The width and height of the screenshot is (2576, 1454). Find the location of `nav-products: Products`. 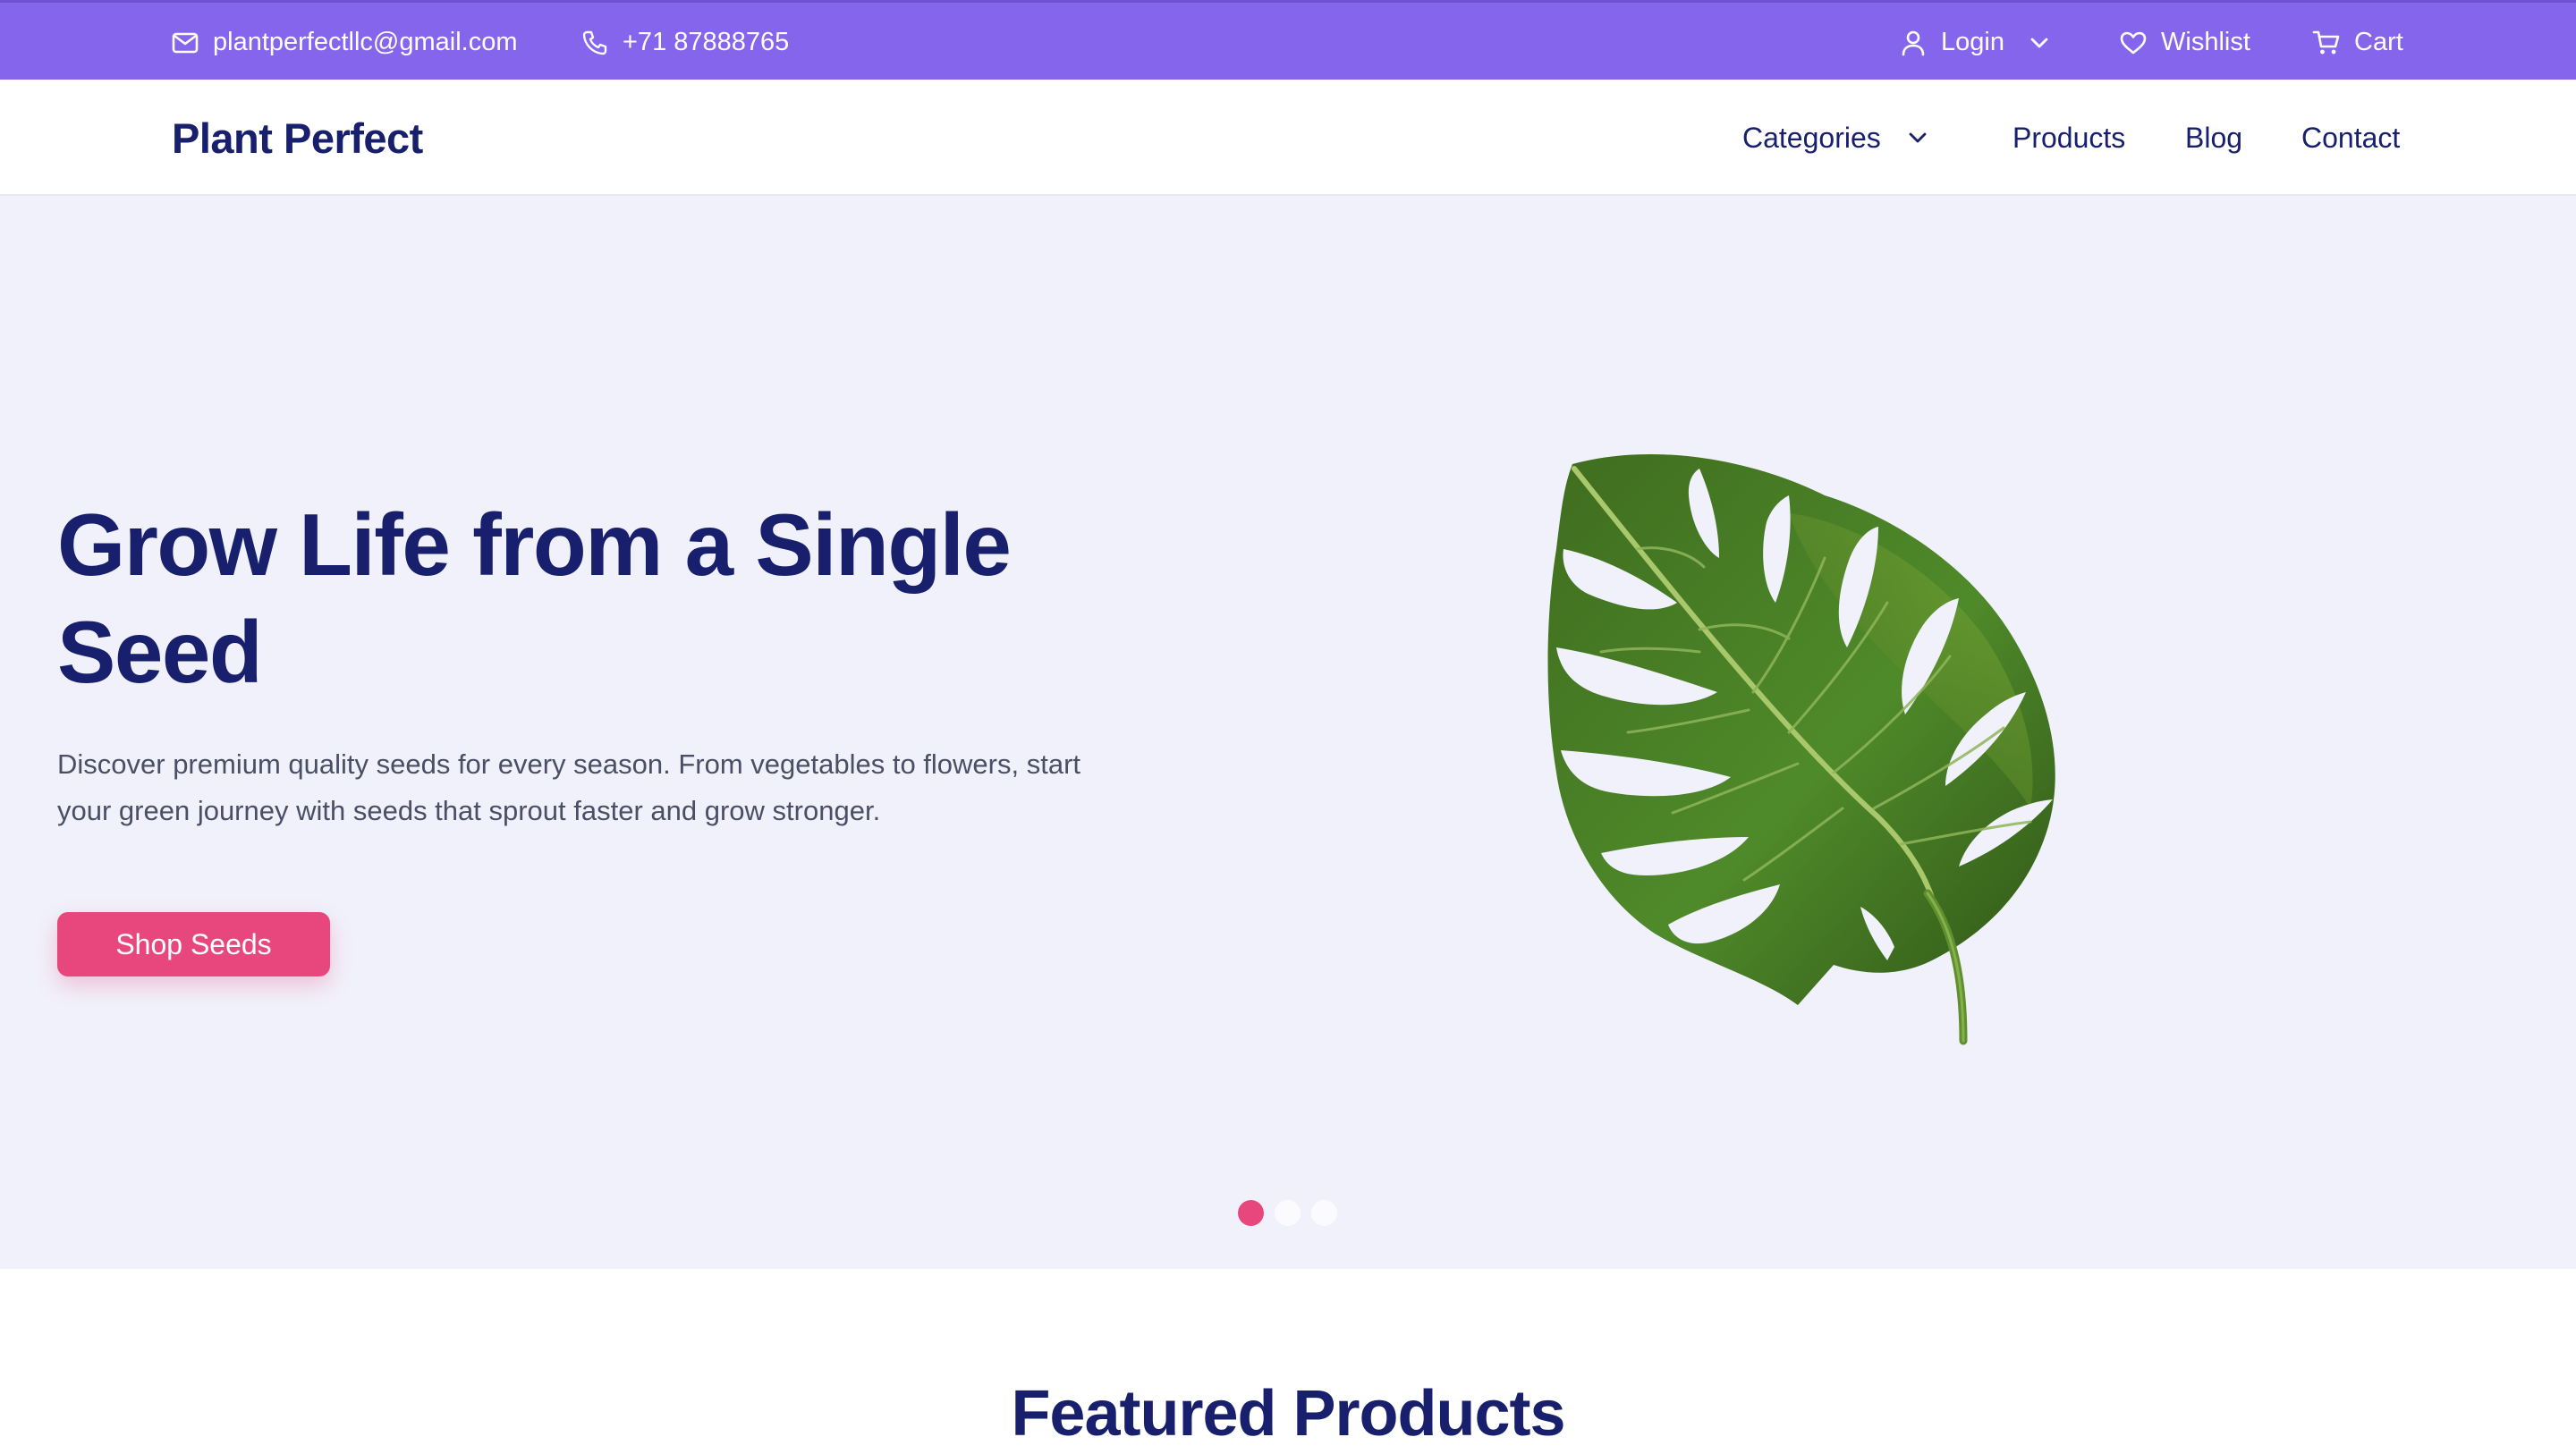

nav-products: Products is located at coordinates (2068, 138).